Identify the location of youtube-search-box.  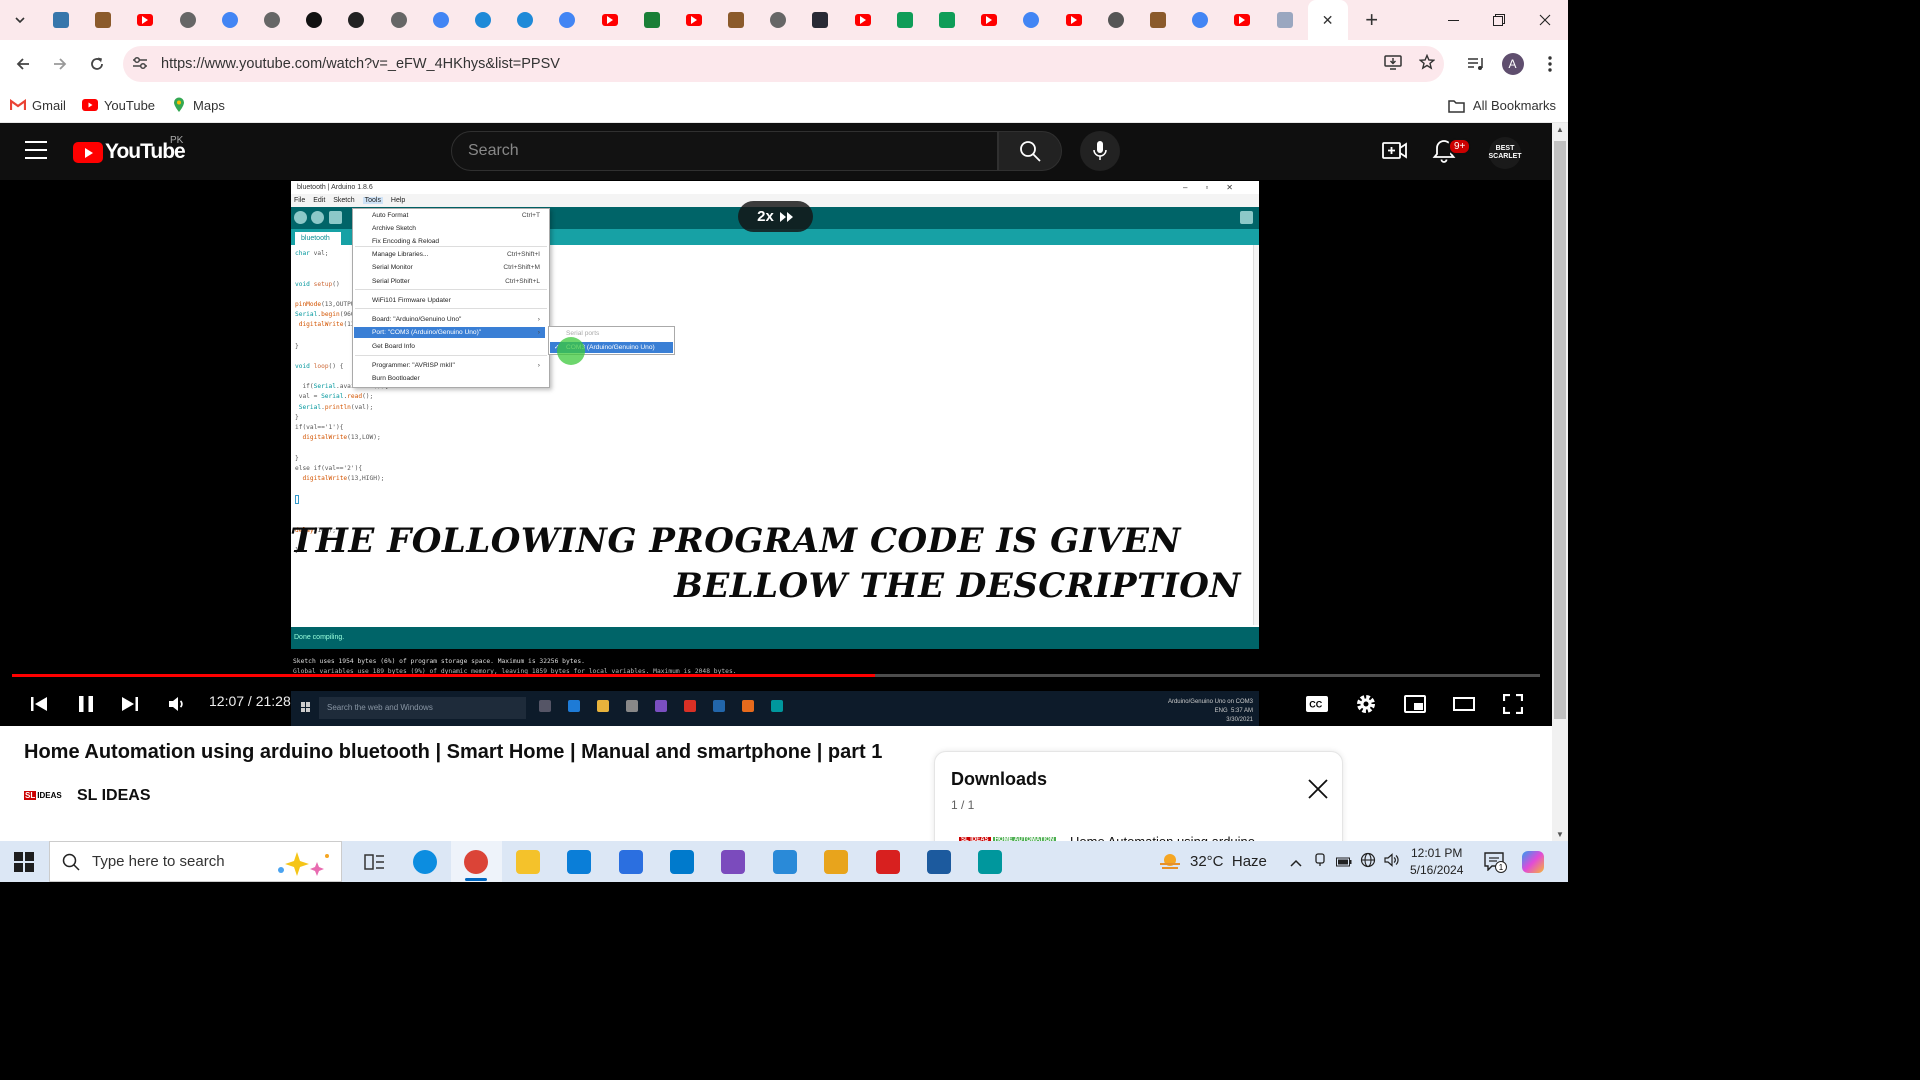
(724, 151).